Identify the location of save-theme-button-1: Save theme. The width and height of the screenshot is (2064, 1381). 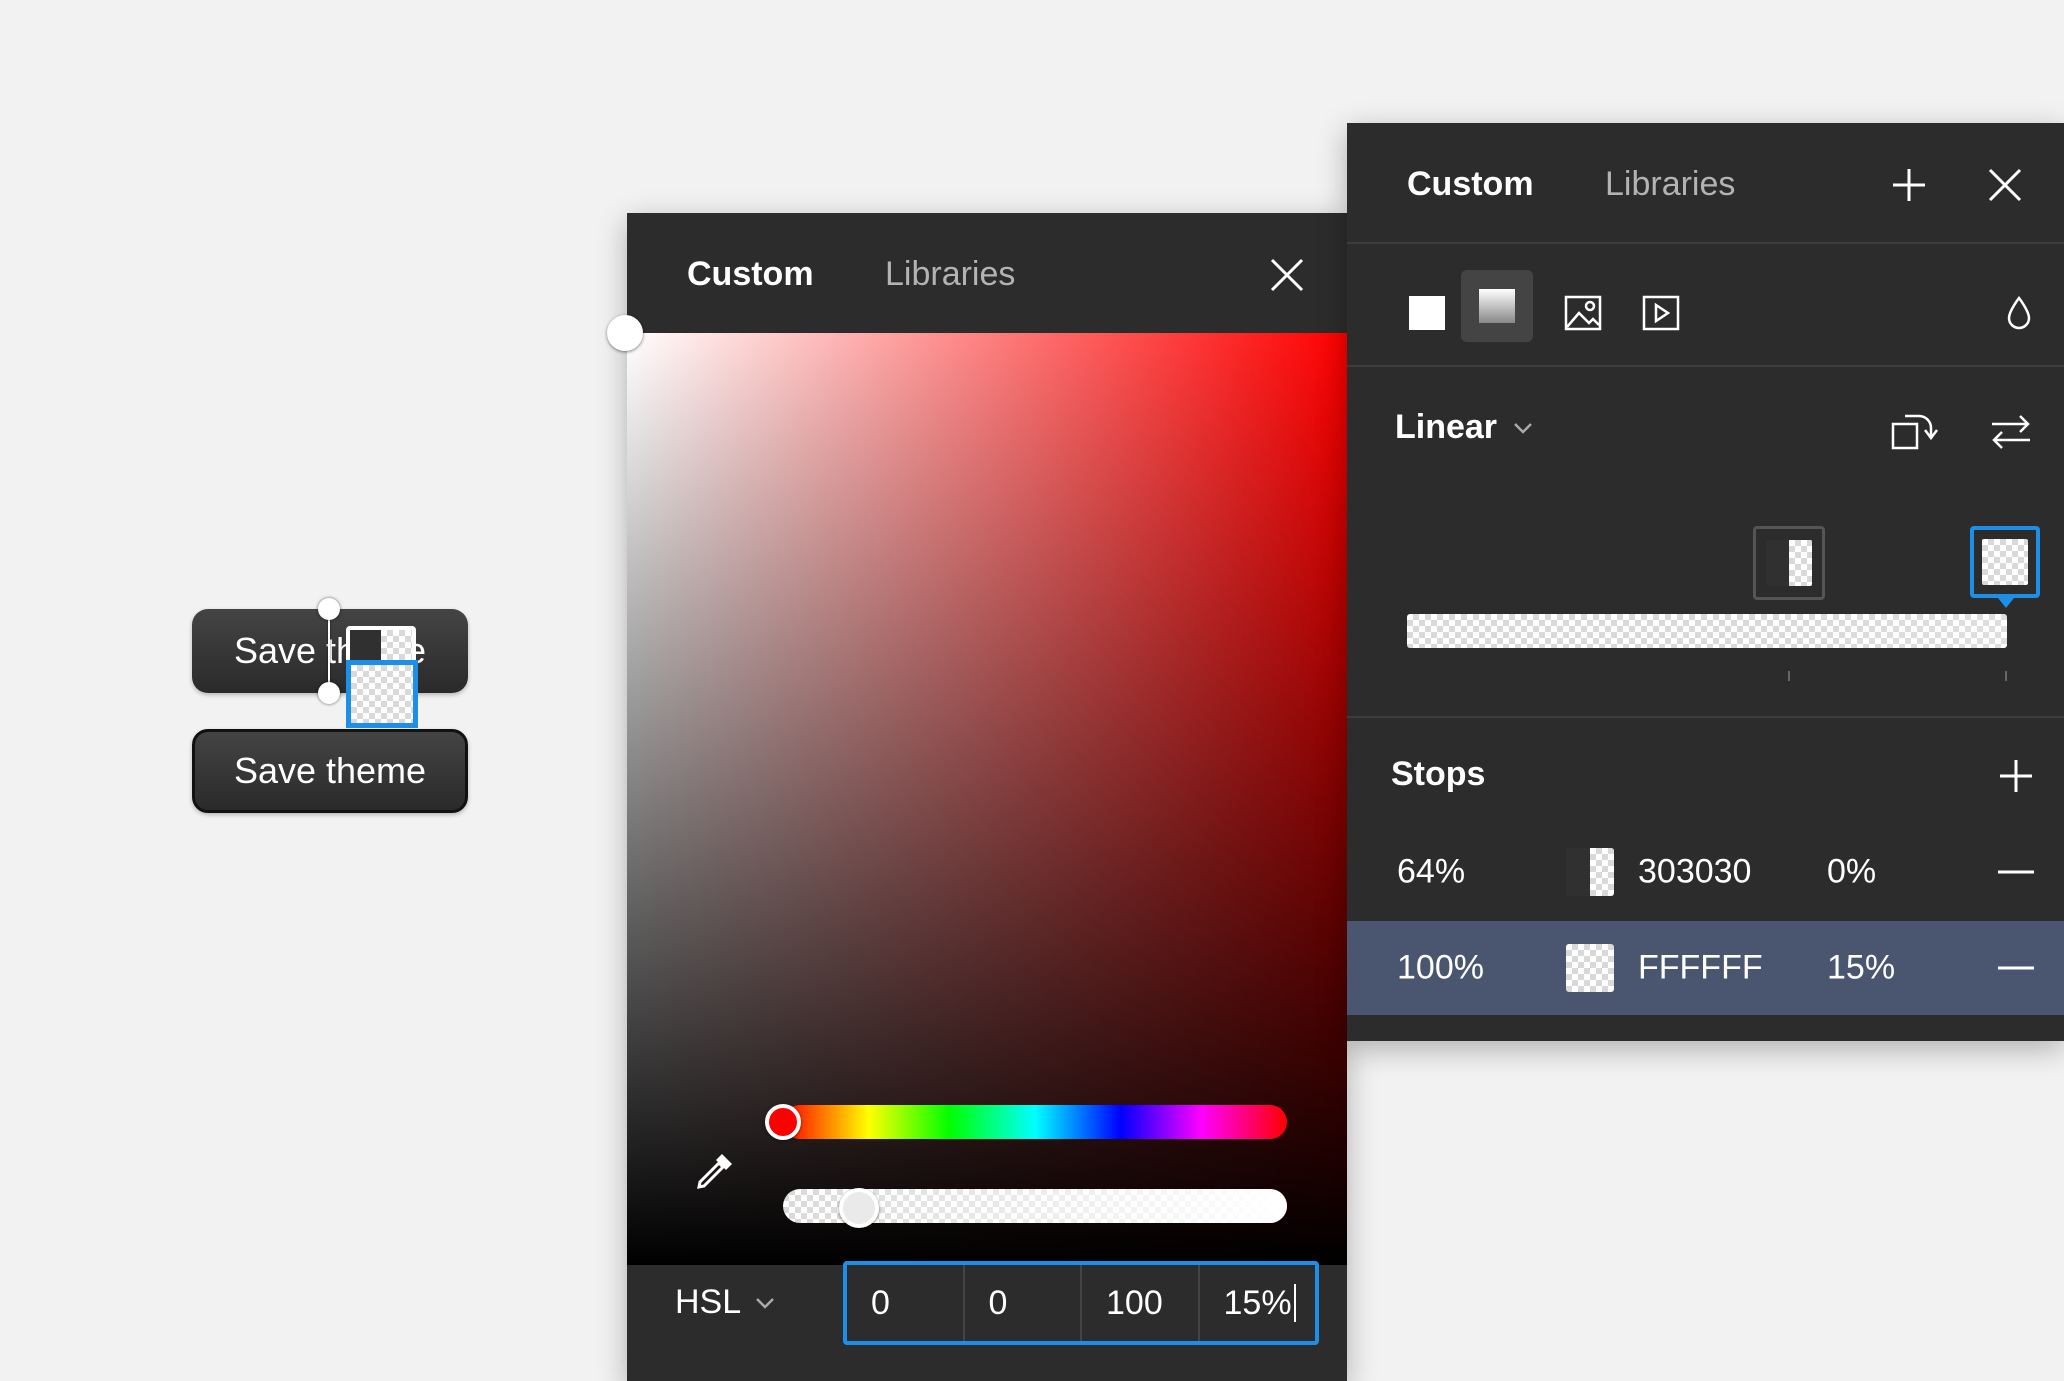
(330, 651).